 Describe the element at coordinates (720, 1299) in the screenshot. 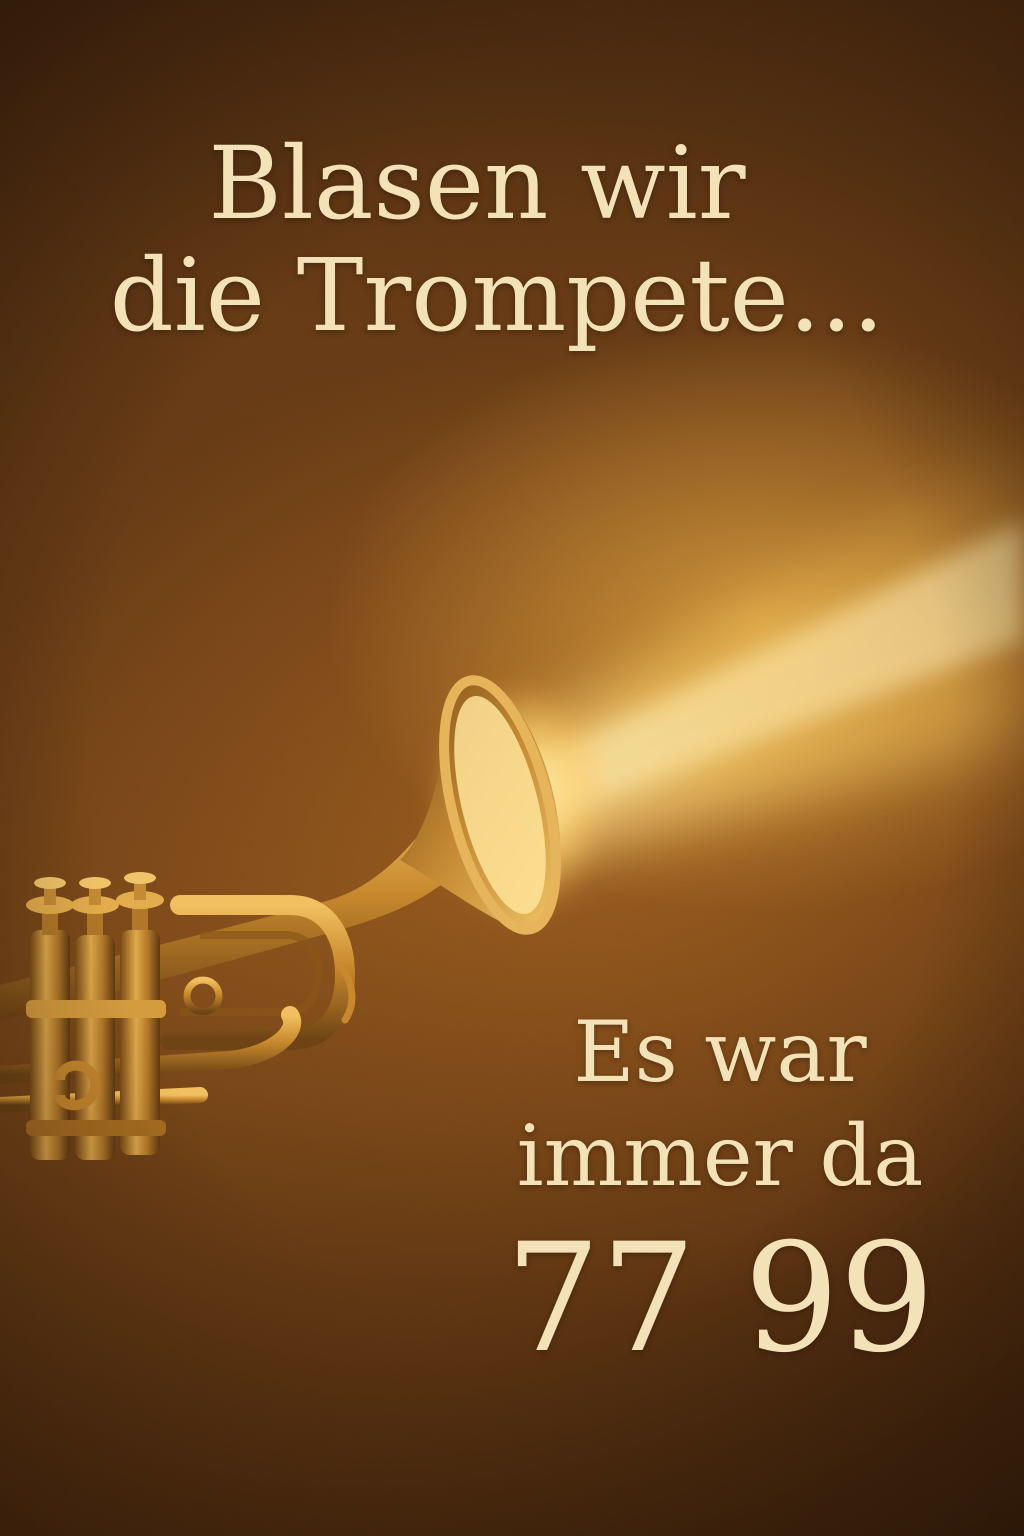

I see `footer-number: 77 99` at that location.